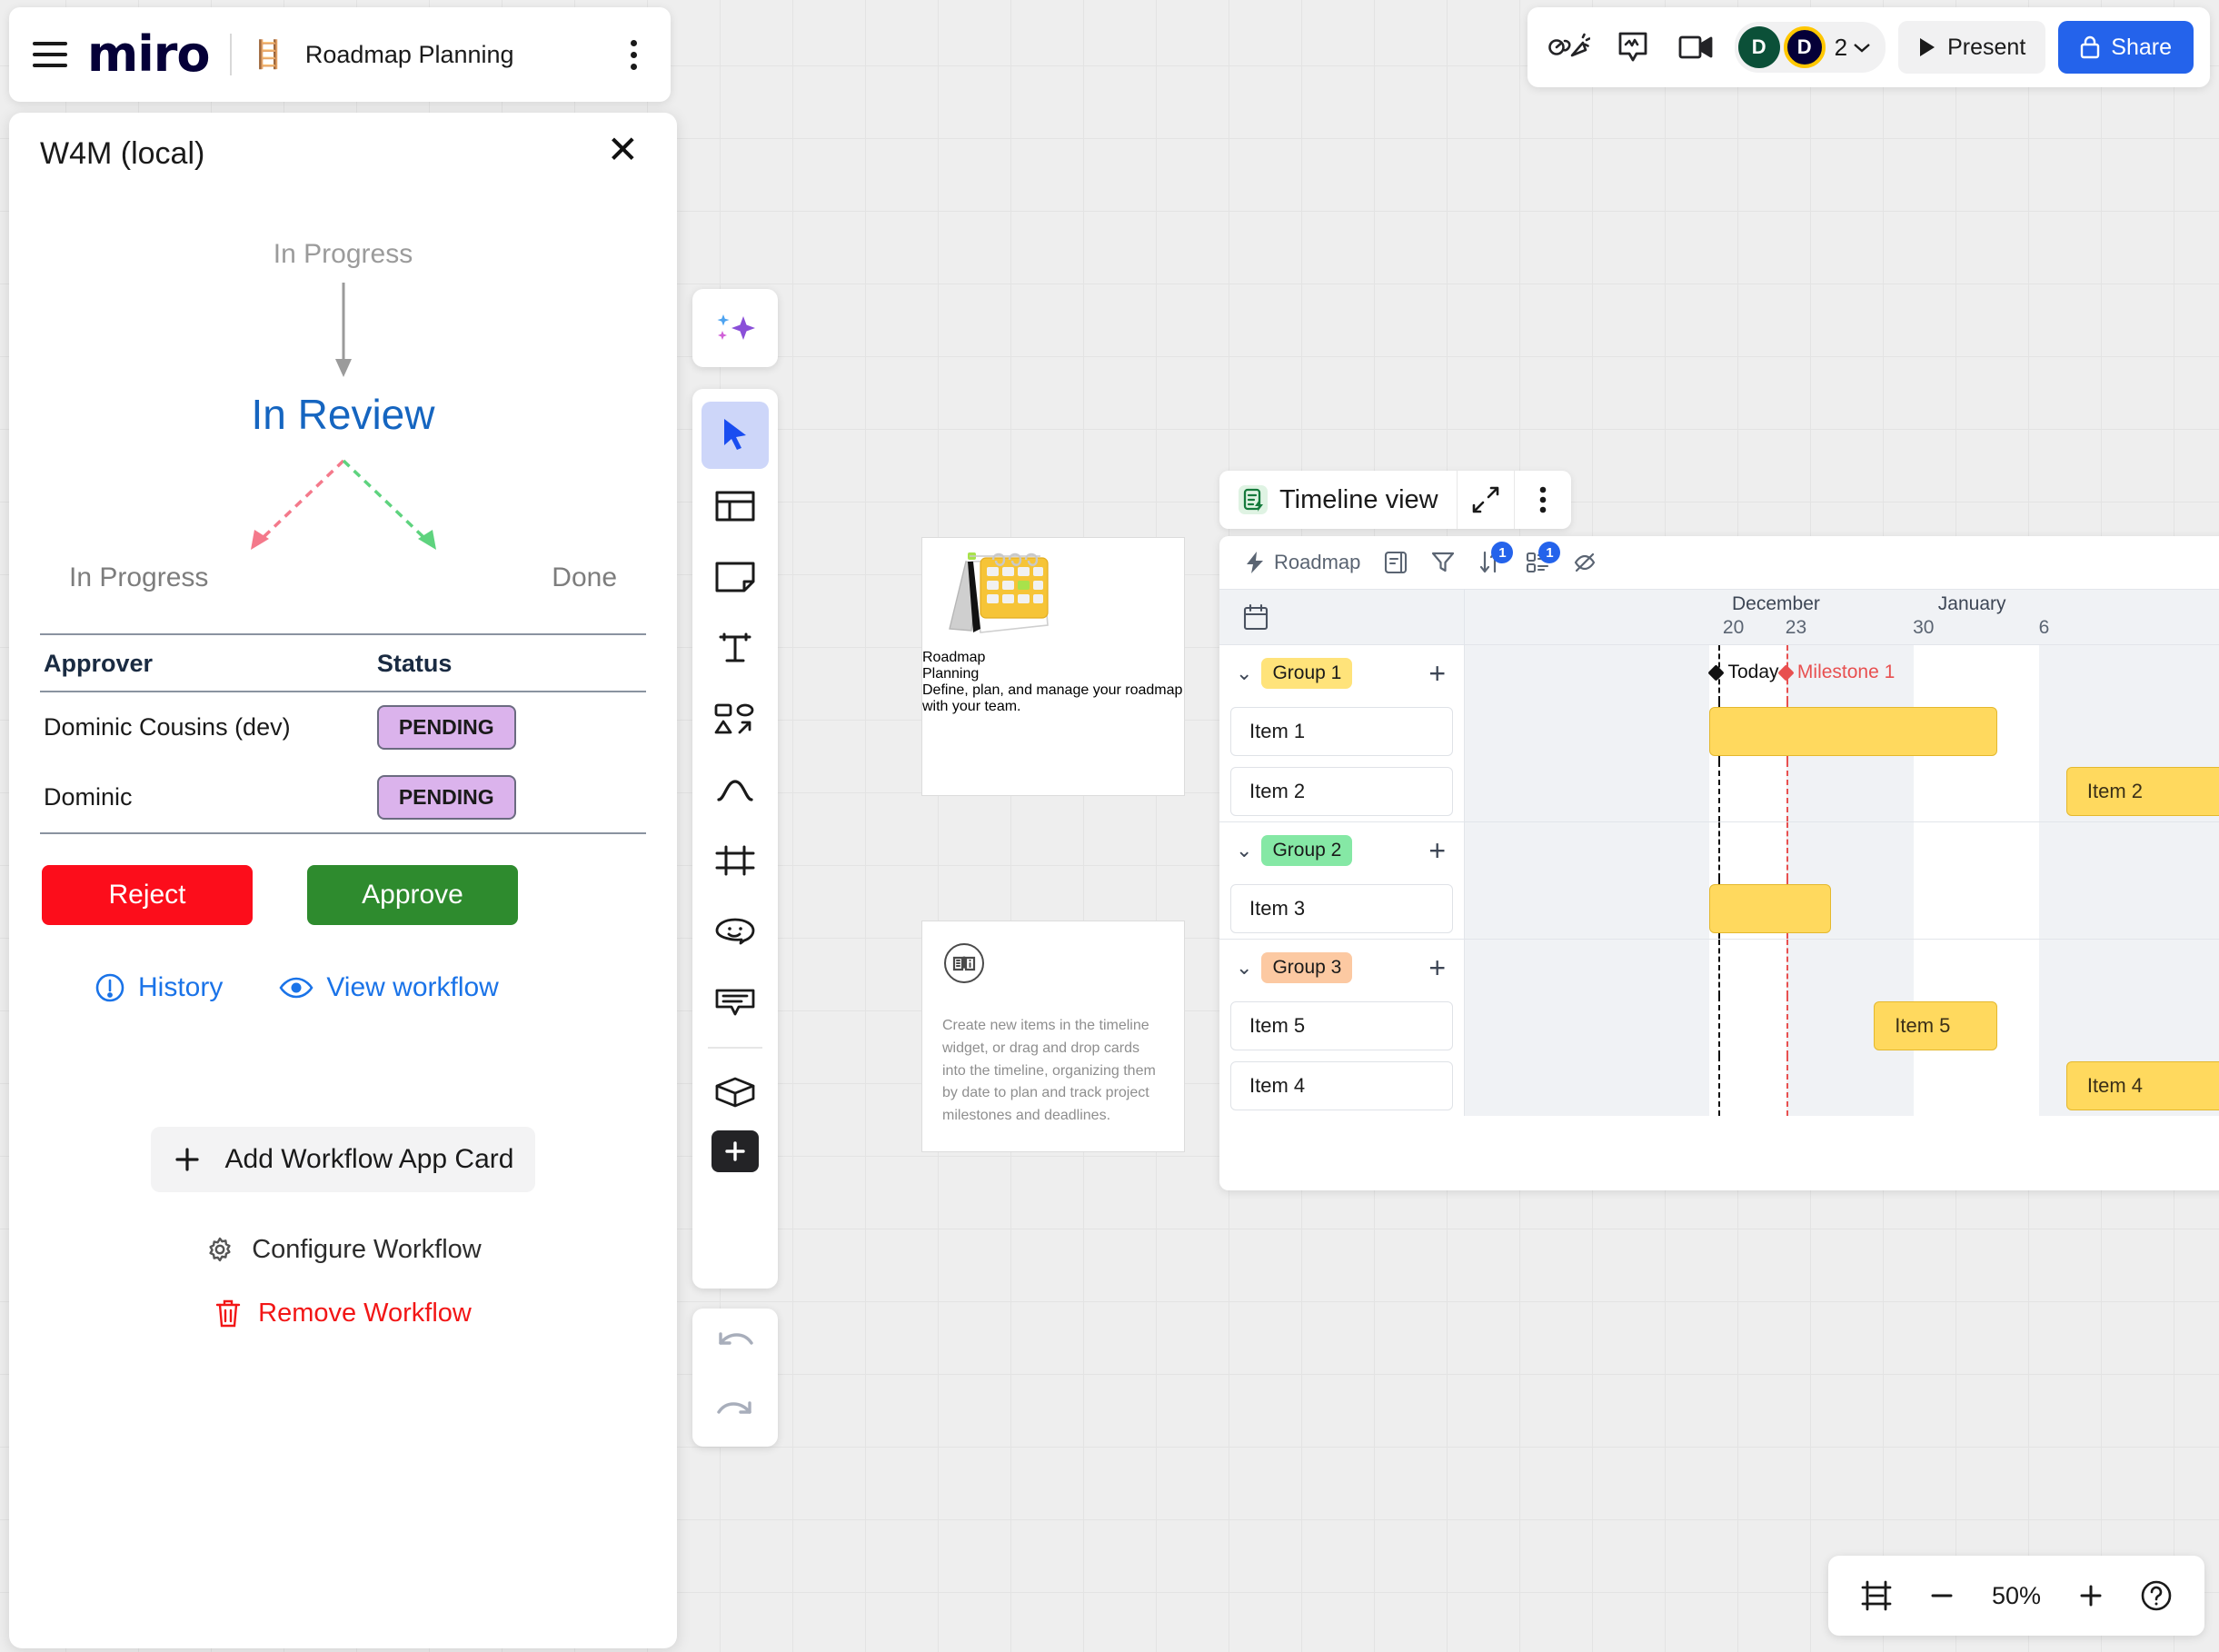 The width and height of the screenshot is (2219, 1652). I want to click on sort-icon: 1, so click(1496, 558).